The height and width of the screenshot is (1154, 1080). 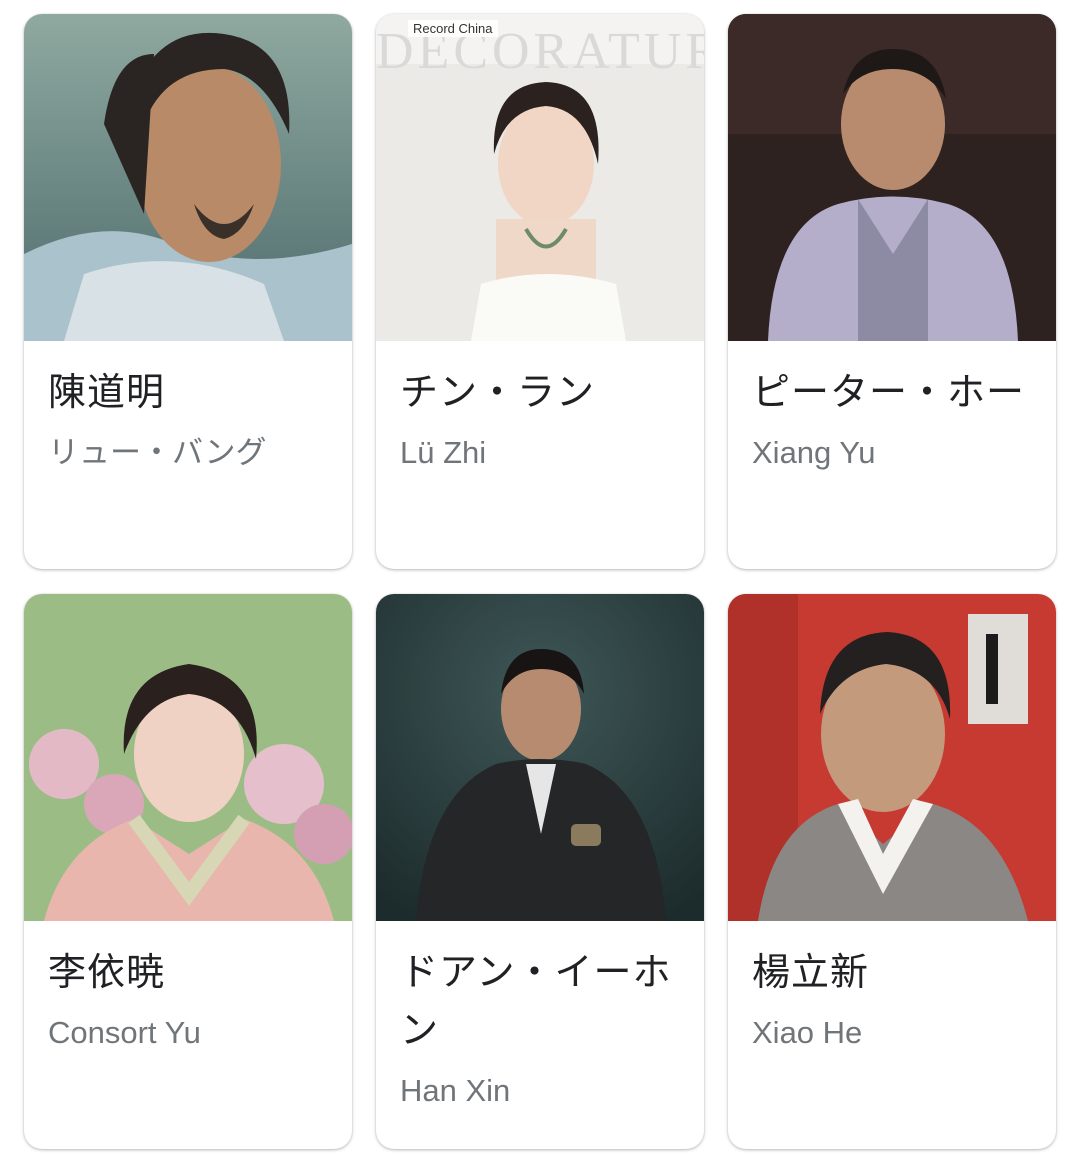 What do you see at coordinates (814, 452) in the screenshot?
I see `character-name: Xiang Yu` at bounding box center [814, 452].